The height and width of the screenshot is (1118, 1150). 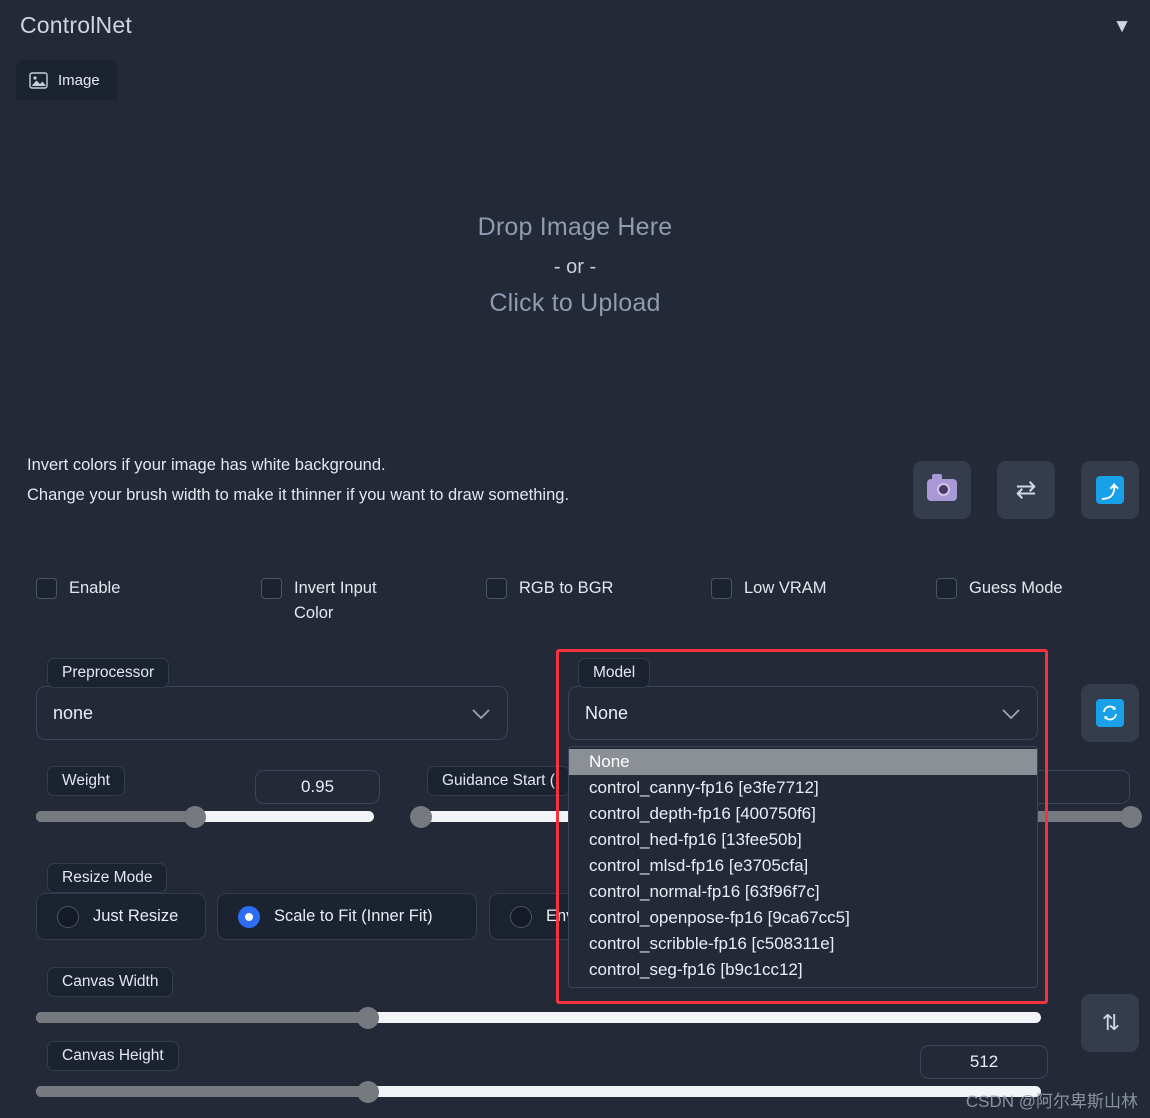 I want to click on camera-button, so click(x=942, y=490).